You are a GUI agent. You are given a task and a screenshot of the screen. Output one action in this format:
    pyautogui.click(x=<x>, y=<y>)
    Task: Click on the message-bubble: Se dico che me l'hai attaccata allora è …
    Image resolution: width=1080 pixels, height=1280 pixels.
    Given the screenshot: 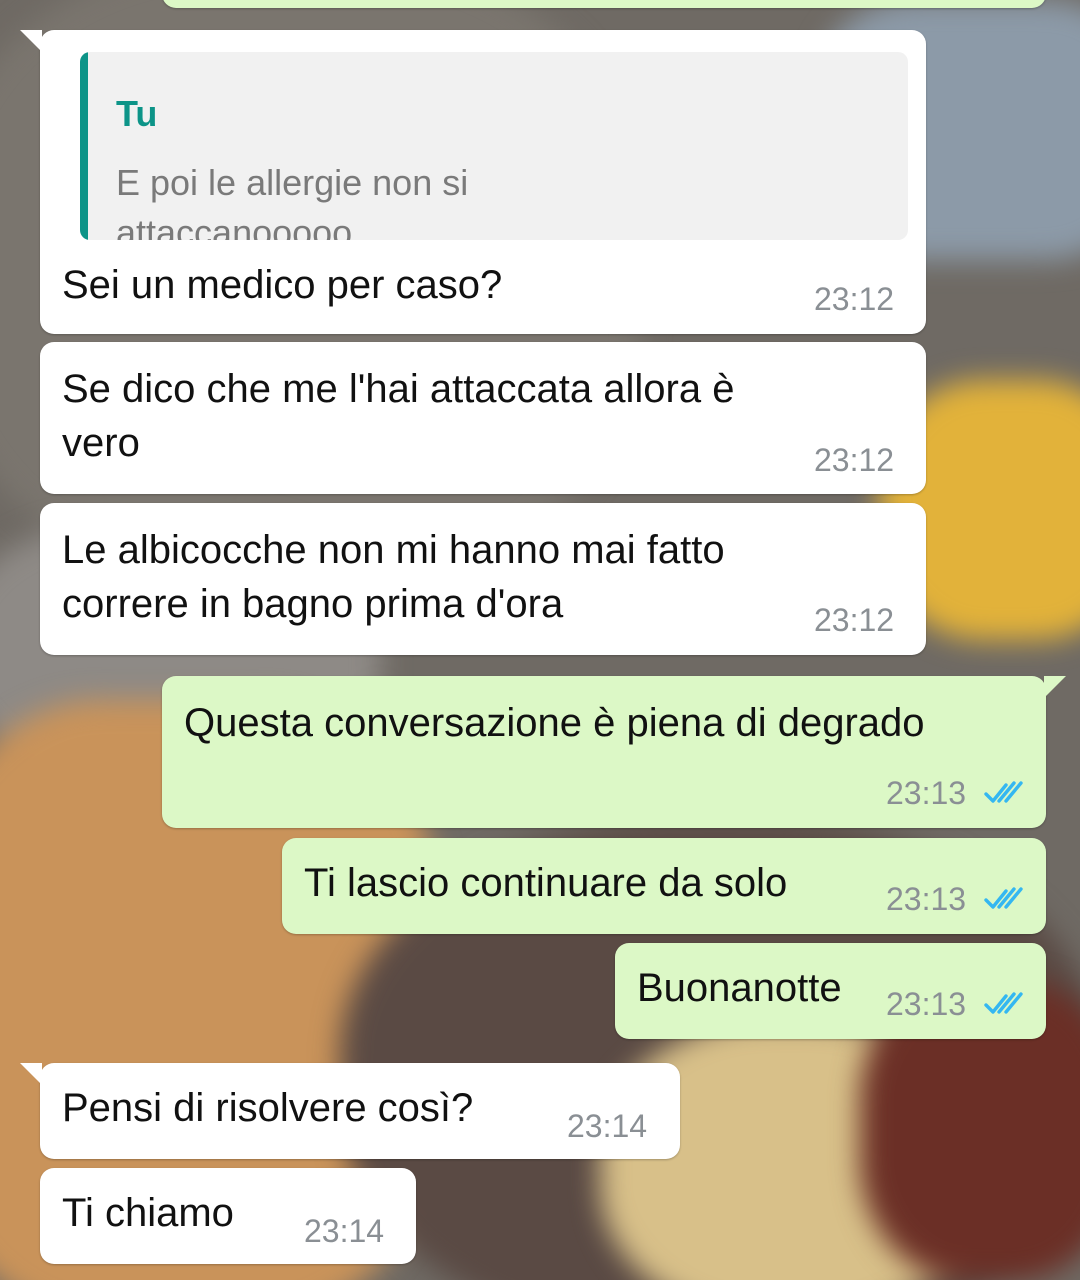 What is the action you would take?
    pyautogui.click(x=483, y=418)
    